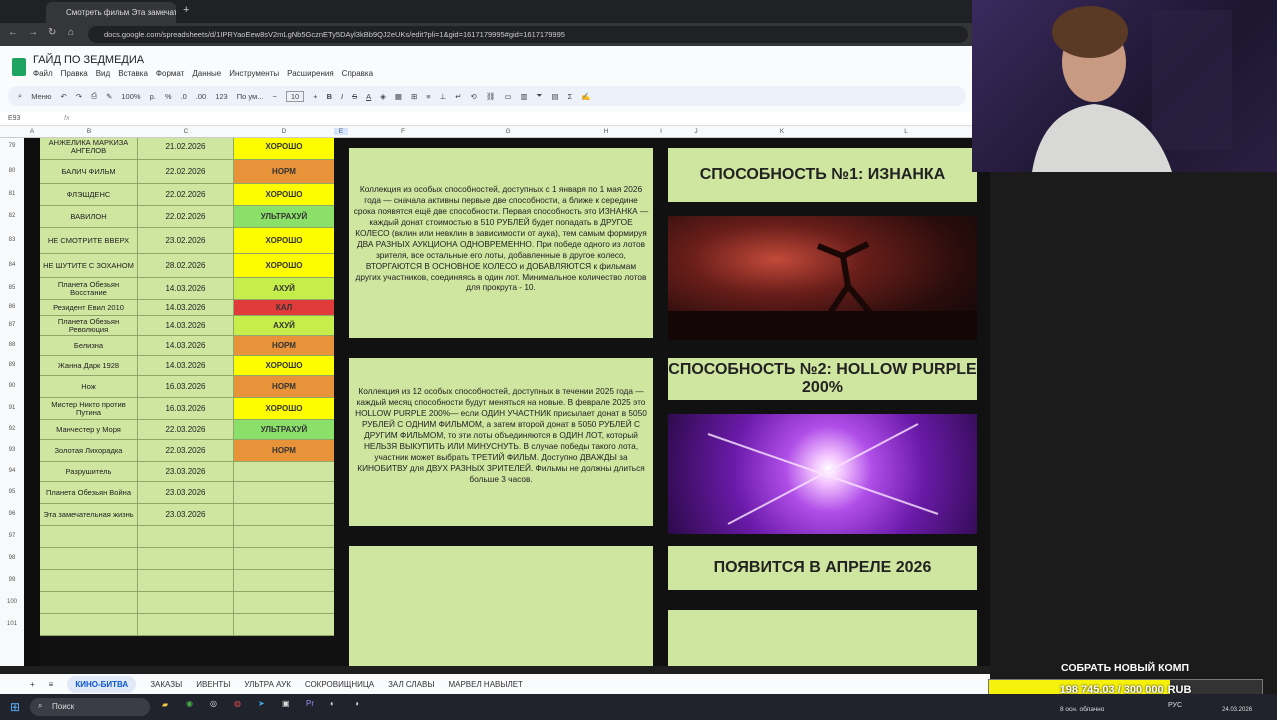  What do you see at coordinates (13, 32) in the screenshot?
I see `back-icon: ←` at bounding box center [13, 32].